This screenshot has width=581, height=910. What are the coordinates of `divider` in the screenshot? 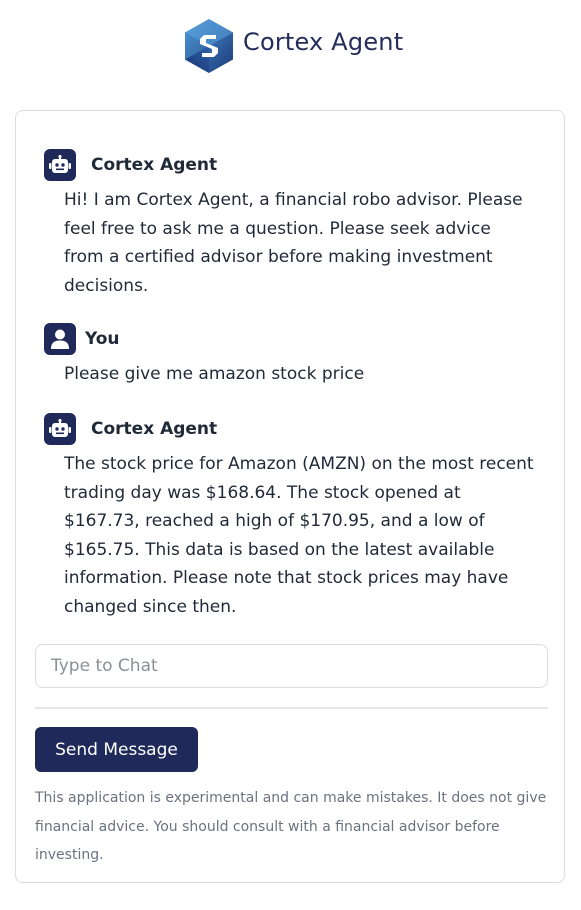 It's located at (291, 708).